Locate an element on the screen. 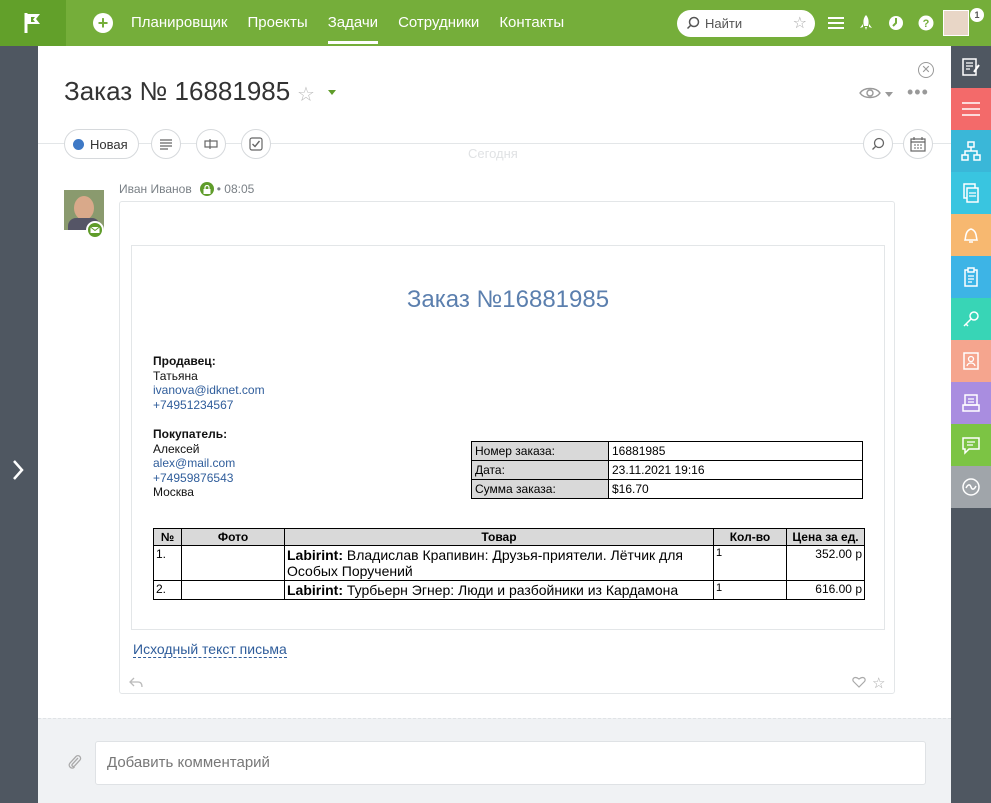  status-label: Новая is located at coordinates (109, 144).